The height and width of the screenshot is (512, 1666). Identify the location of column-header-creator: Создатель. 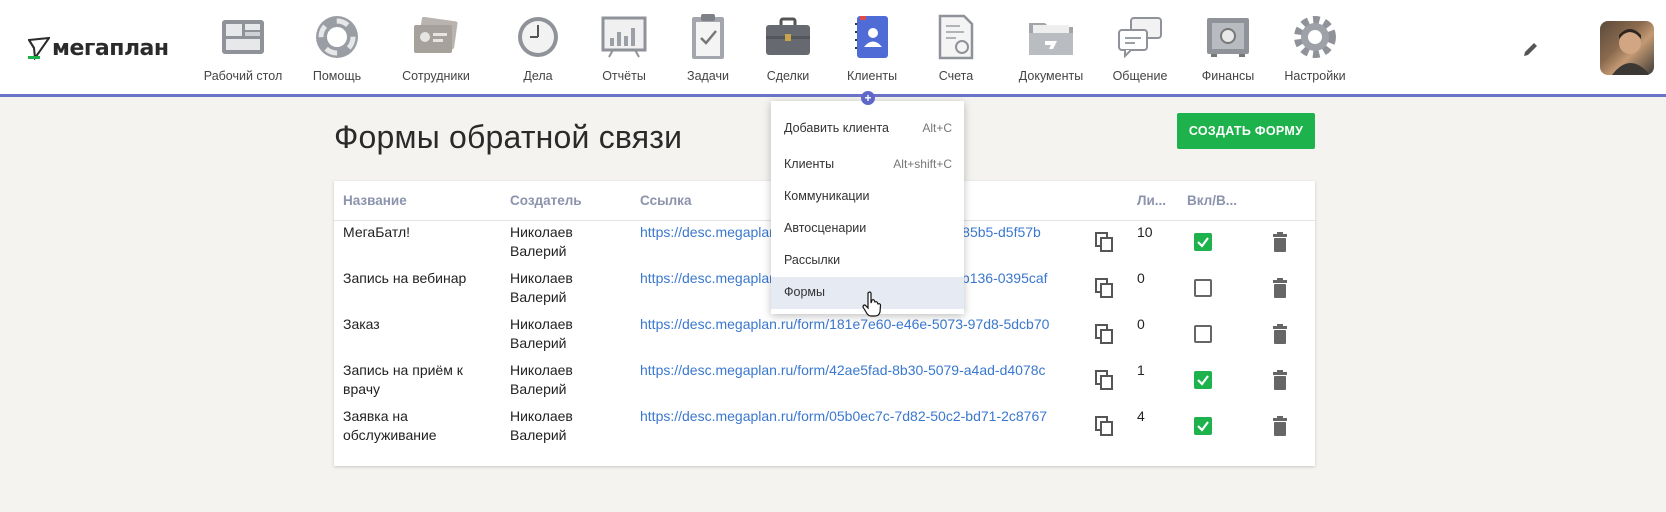
(546, 200).